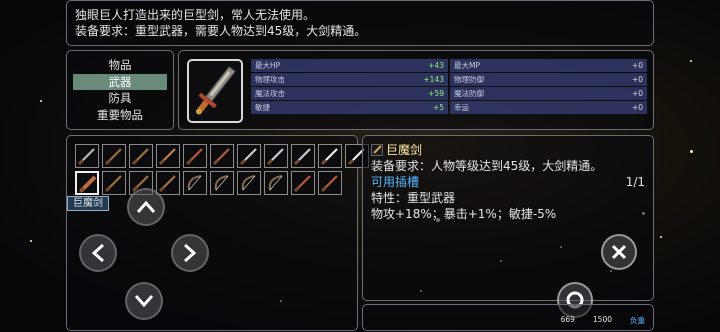 The height and width of the screenshot is (332, 720). I want to click on stats-row: 物理攻击 +143 物理防御 +0, so click(450, 79).